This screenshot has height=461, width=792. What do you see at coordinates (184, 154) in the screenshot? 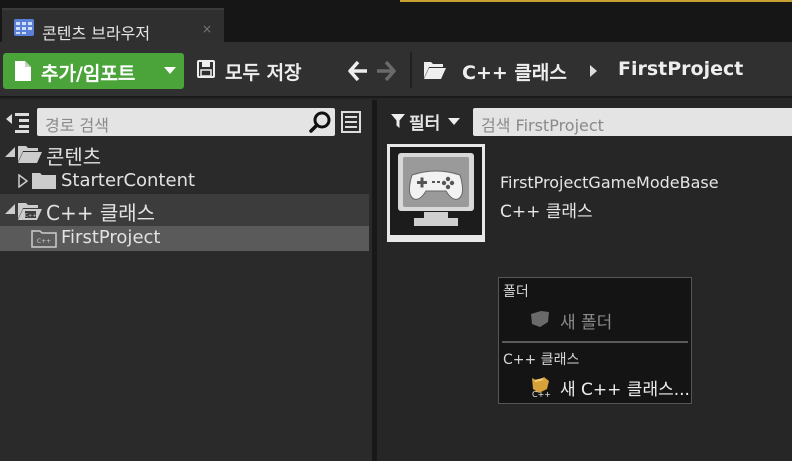
I see `tree-item-content: 콘텐츠` at bounding box center [184, 154].